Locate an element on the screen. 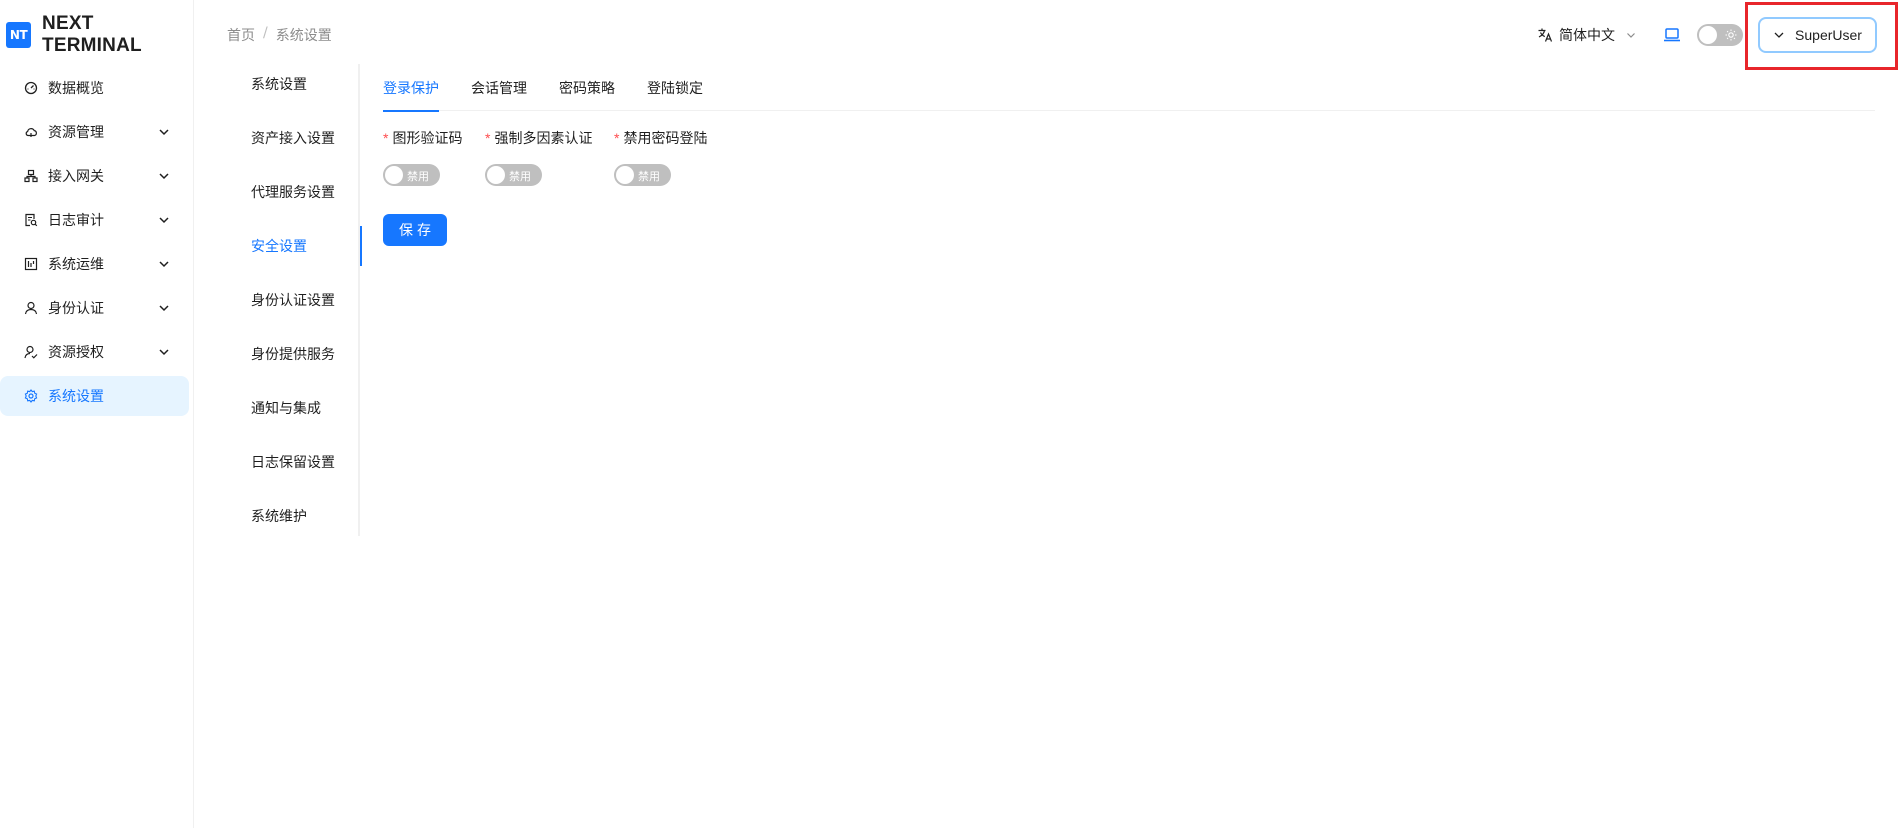 The height and width of the screenshot is (828, 1899). submenu-item-log-retention: 日志保留设置 is located at coordinates (296, 462).